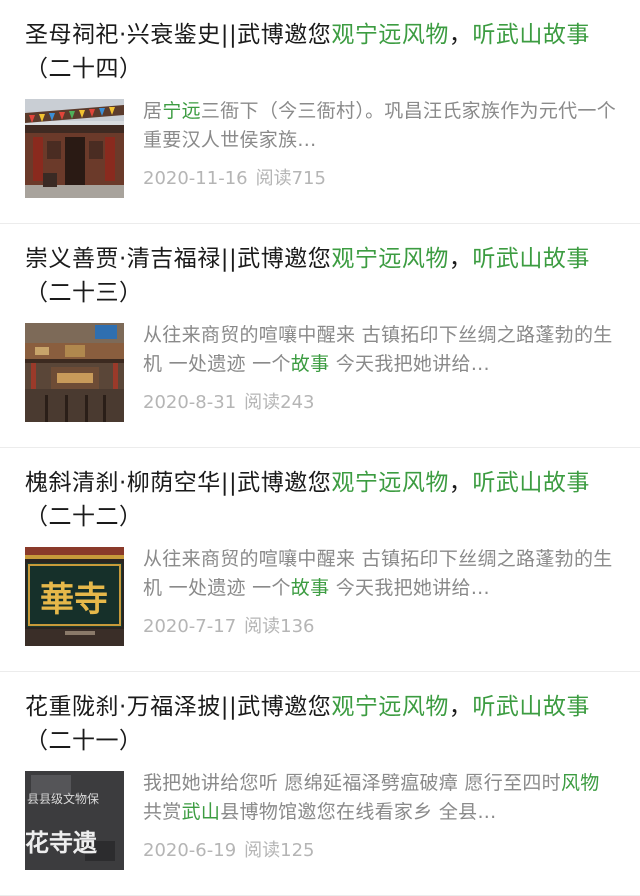 The height and width of the screenshot is (896, 640). What do you see at coordinates (580, 783) in the screenshot?
I see `summary-highlight: 风物` at bounding box center [580, 783].